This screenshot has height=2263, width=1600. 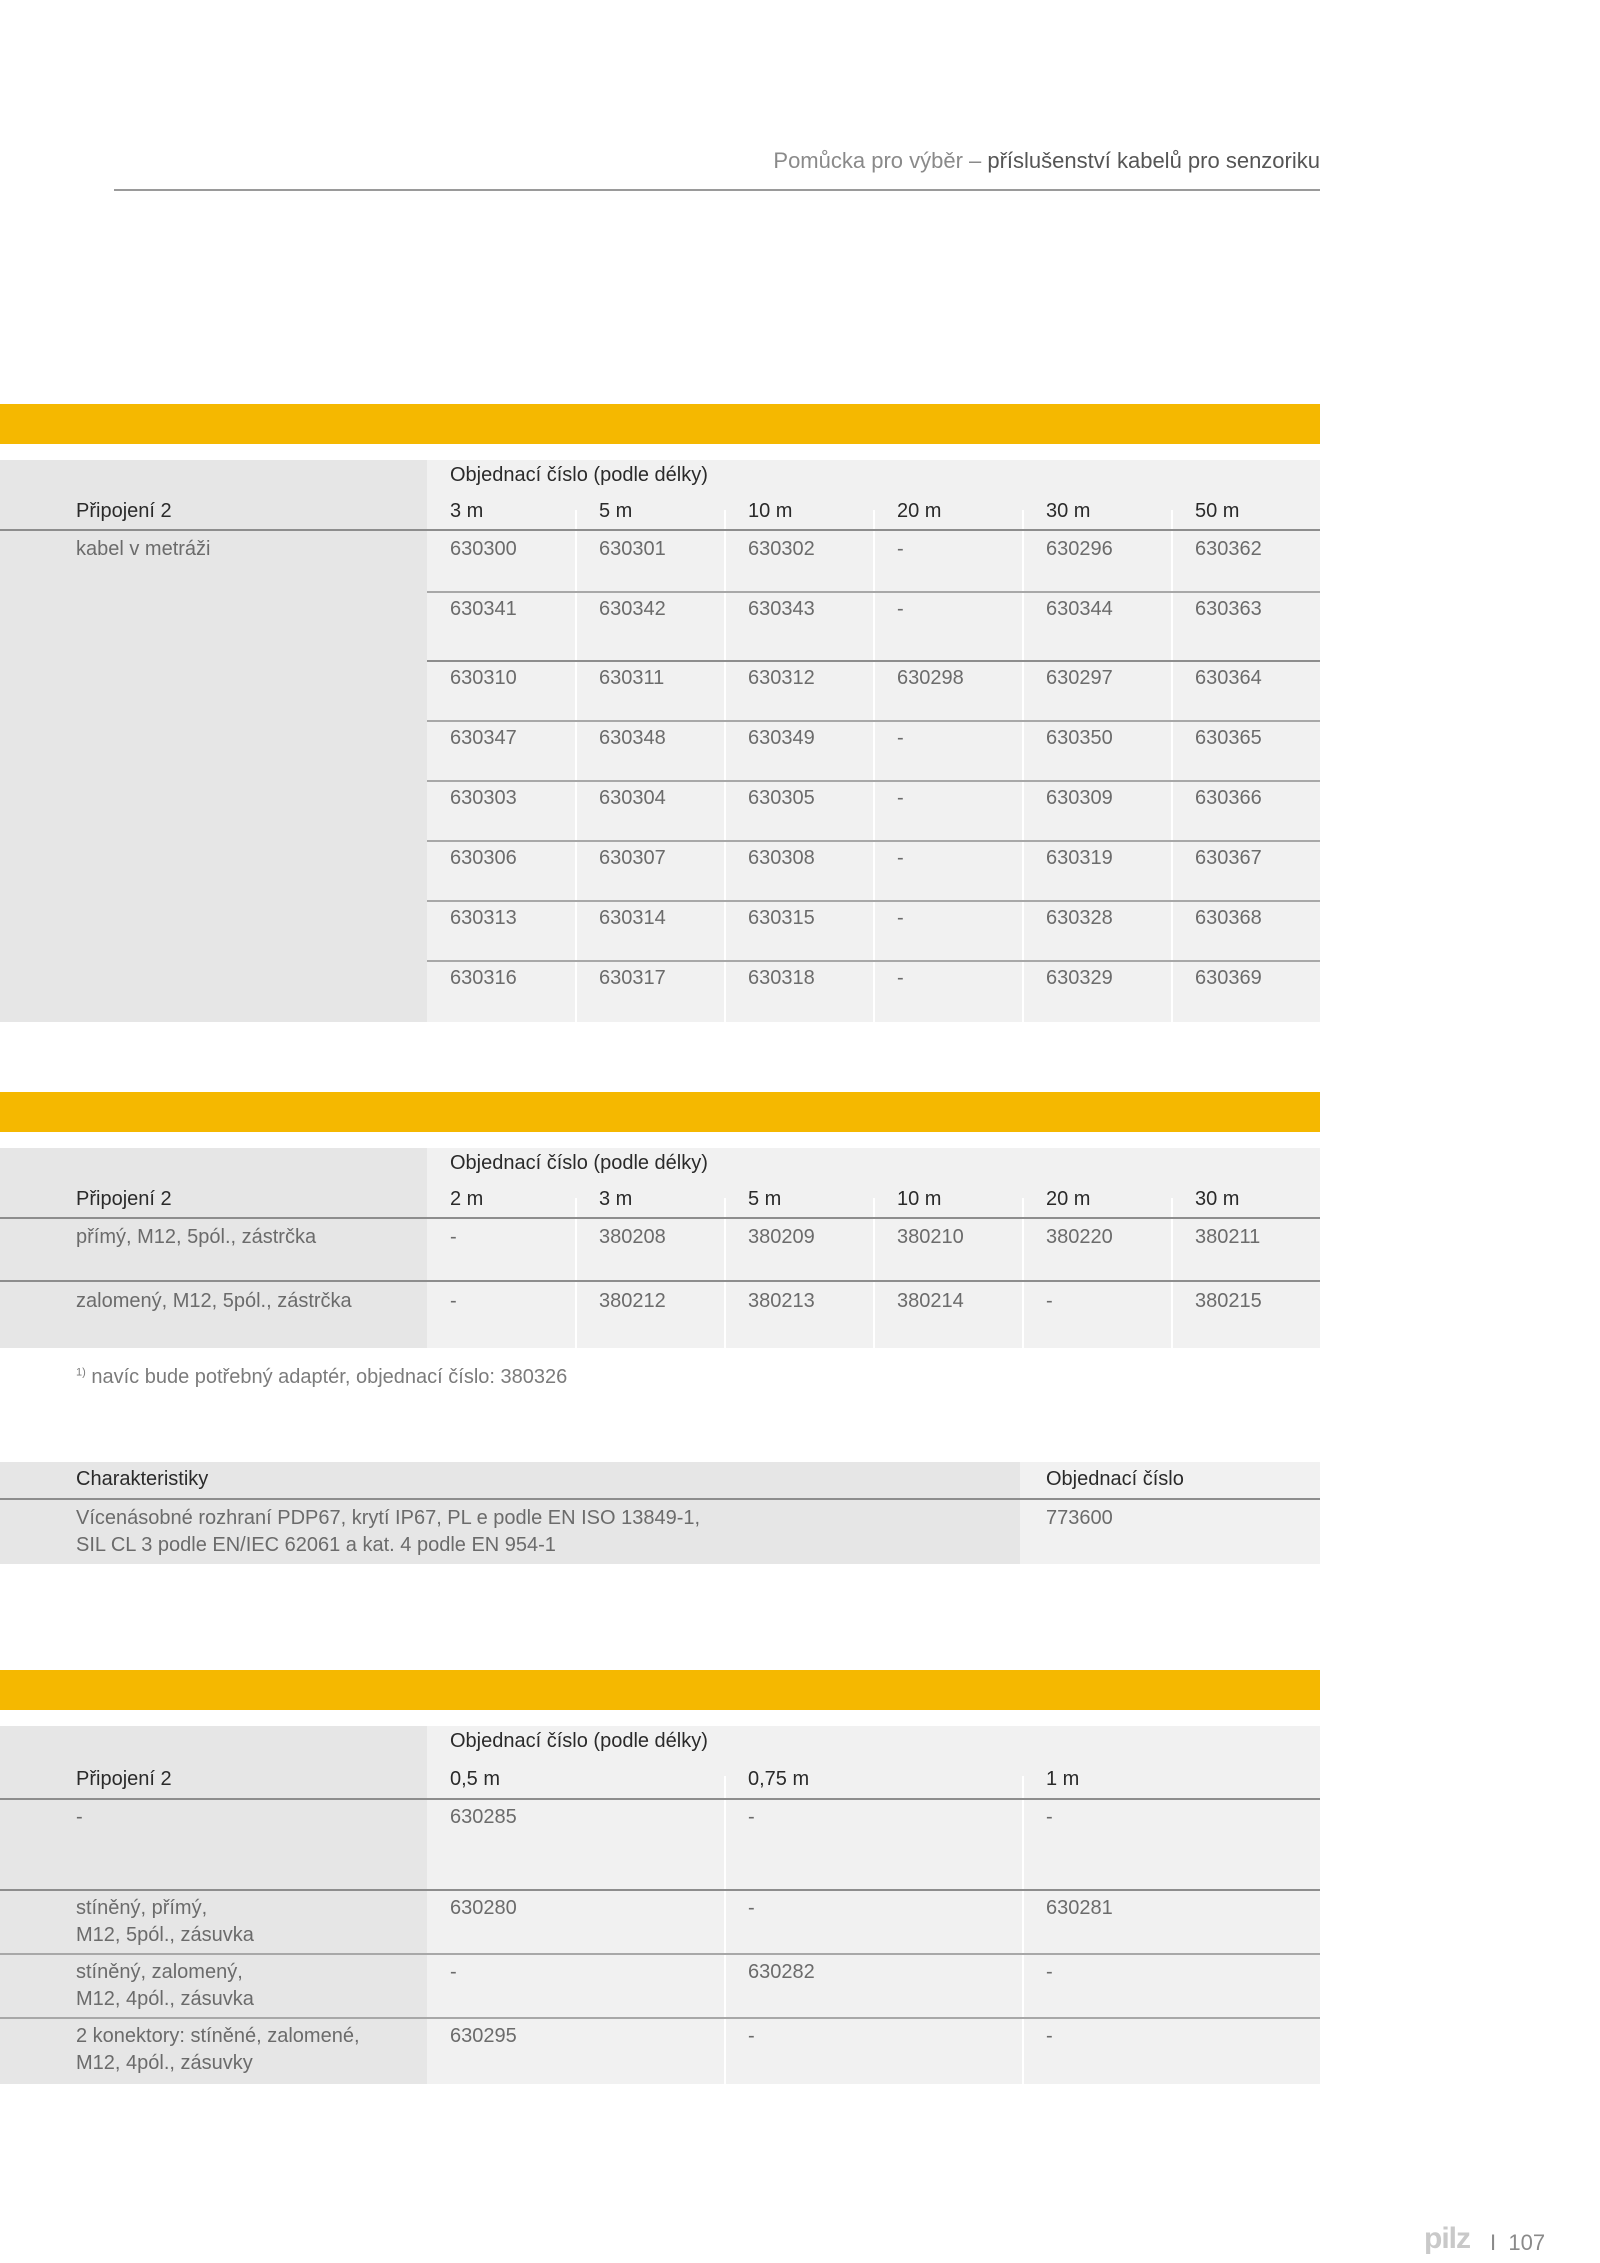 I want to click on footnote-mark: 1), so click(x=81, y=1372).